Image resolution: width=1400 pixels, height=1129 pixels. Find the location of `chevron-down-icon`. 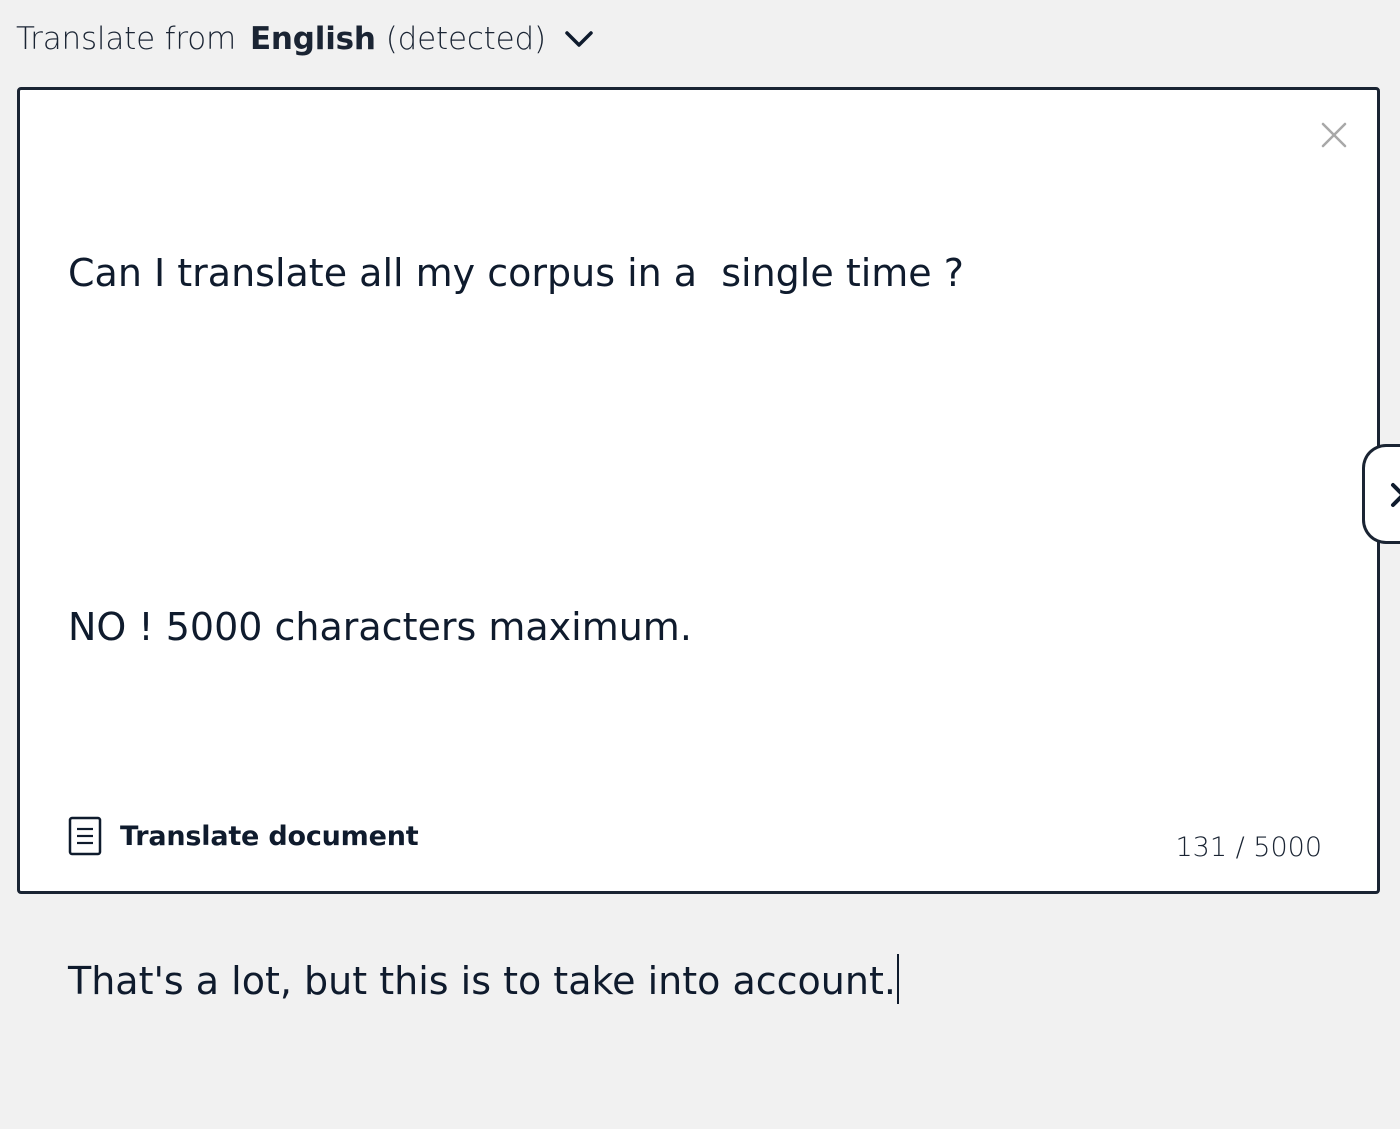

chevron-down-icon is located at coordinates (579, 39).